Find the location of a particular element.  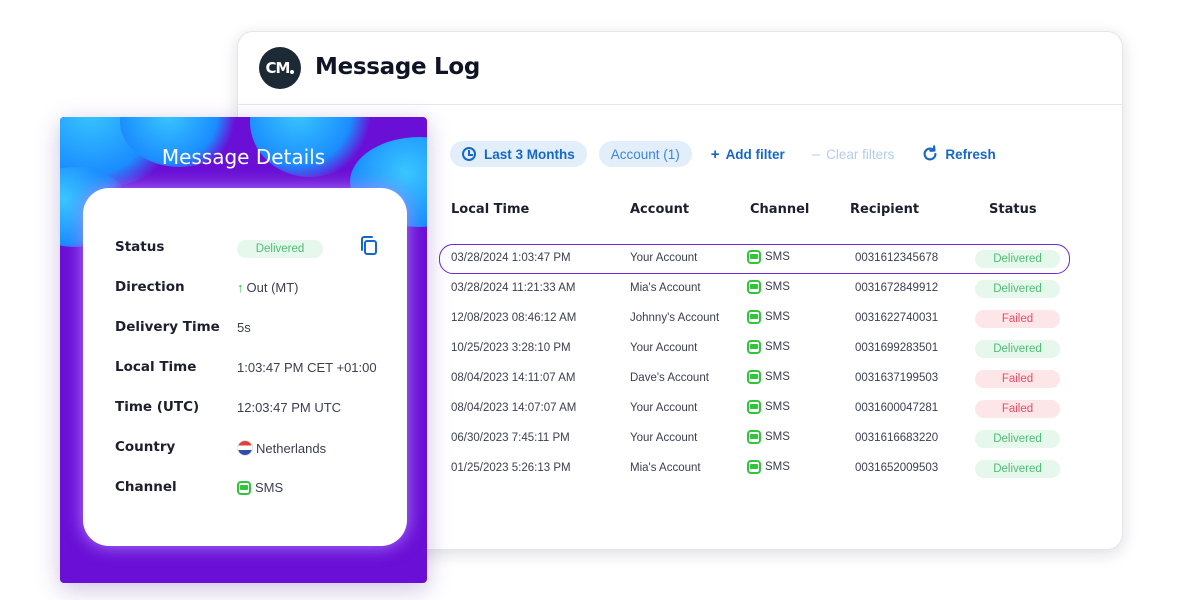

refresh-label: Refresh is located at coordinates (970, 154).